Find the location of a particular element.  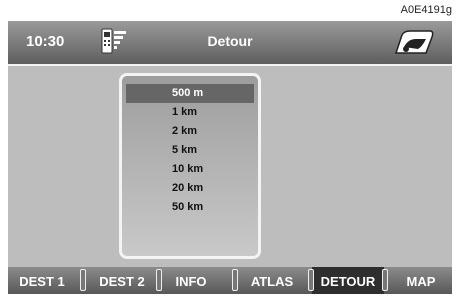

detour-option: 500 m is located at coordinates (190, 93).